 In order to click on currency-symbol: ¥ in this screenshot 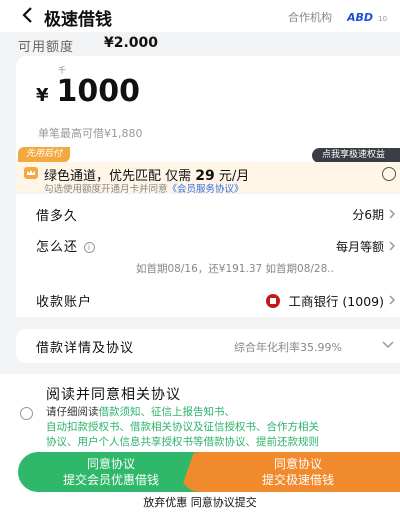, I will do `click(42, 95)`.